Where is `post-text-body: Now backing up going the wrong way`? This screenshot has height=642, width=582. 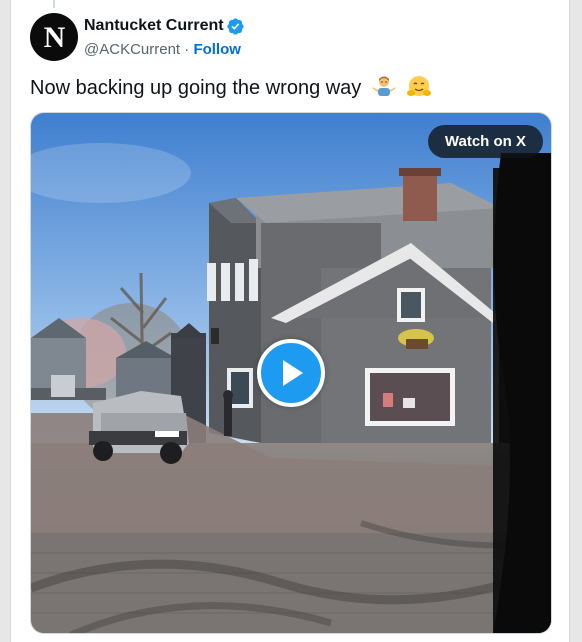
post-text-body: Now backing up going the wrong way is located at coordinates (196, 88).